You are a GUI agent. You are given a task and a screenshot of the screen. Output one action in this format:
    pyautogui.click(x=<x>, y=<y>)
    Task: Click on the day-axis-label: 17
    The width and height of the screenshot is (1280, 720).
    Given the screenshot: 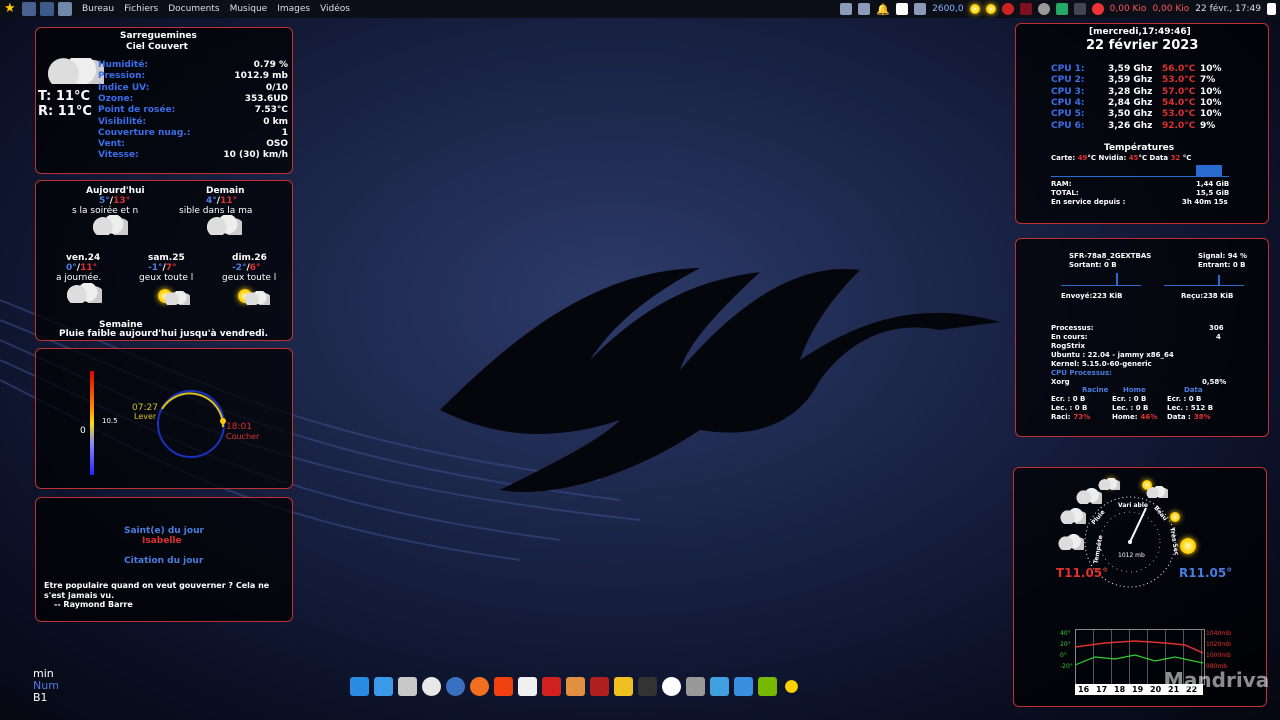 What is the action you would take?
    pyautogui.click(x=1102, y=689)
    